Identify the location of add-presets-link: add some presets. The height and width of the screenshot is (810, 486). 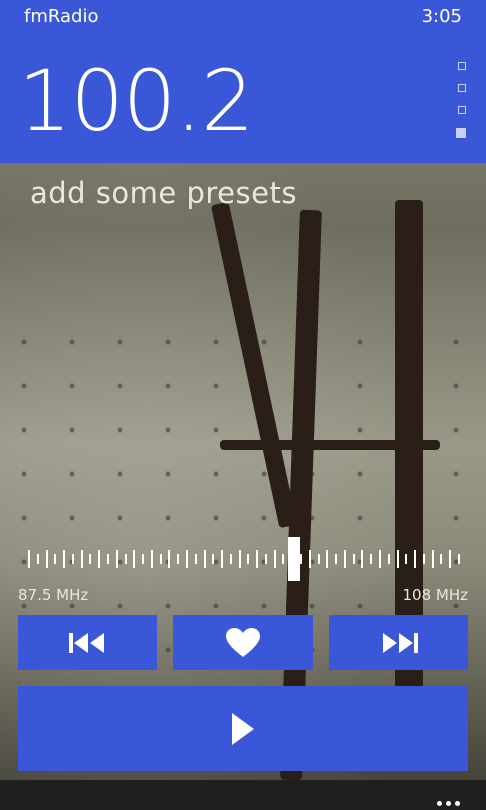
(163, 193).